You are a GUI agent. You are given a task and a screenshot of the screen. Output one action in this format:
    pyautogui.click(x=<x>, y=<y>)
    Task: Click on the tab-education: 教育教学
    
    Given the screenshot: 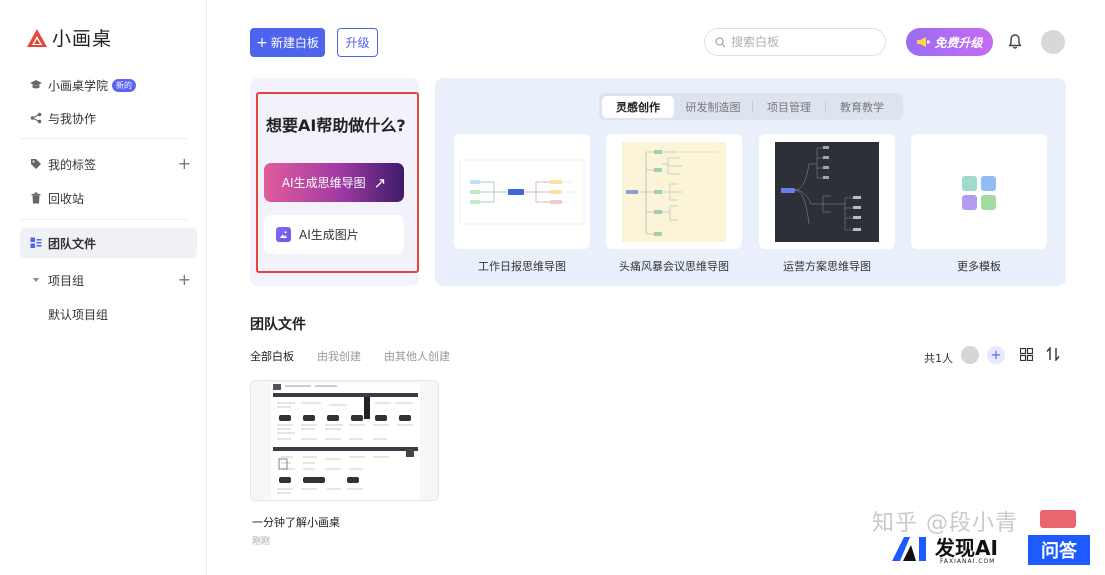 What is the action you would take?
    pyautogui.click(x=862, y=107)
    